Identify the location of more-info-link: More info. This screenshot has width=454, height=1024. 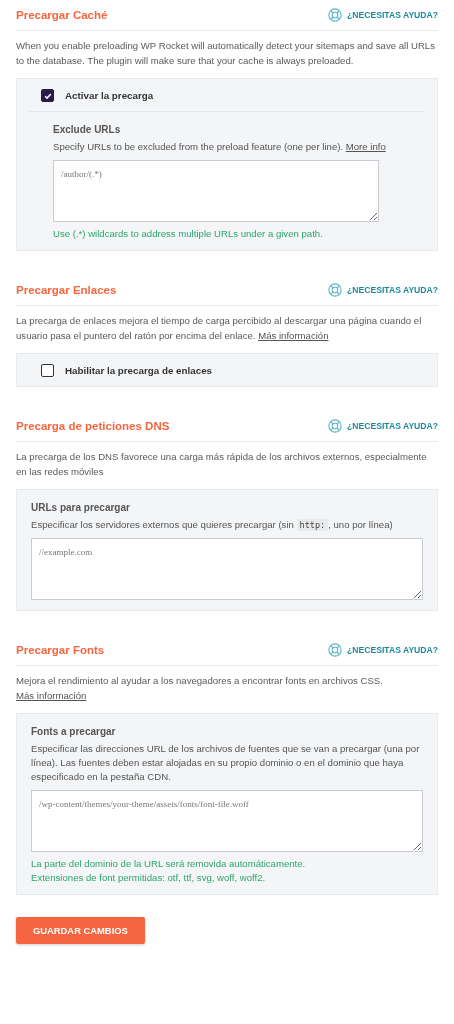
(365, 146).